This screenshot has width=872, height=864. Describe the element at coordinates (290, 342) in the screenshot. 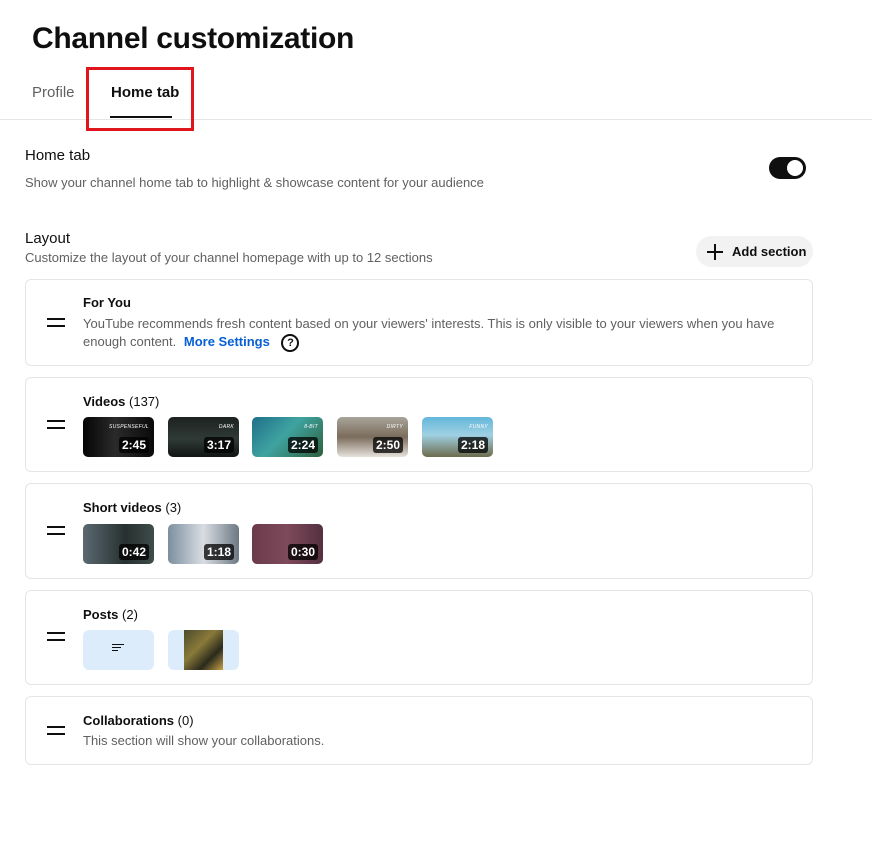

I see `help-icon: ?` at that location.